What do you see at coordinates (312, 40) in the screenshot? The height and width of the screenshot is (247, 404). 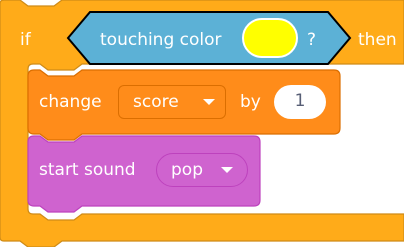 I see `question-mark-label: ?` at bounding box center [312, 40].